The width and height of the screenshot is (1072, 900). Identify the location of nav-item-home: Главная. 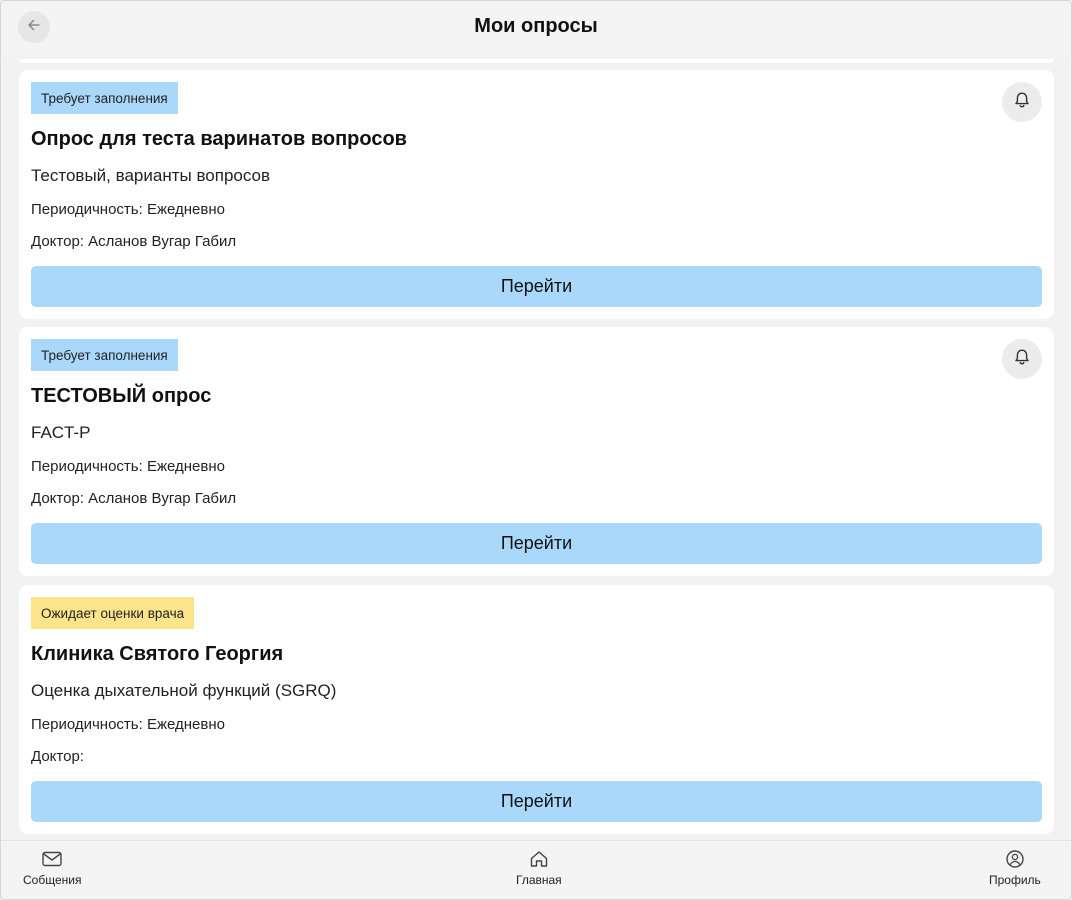
(539, 868).